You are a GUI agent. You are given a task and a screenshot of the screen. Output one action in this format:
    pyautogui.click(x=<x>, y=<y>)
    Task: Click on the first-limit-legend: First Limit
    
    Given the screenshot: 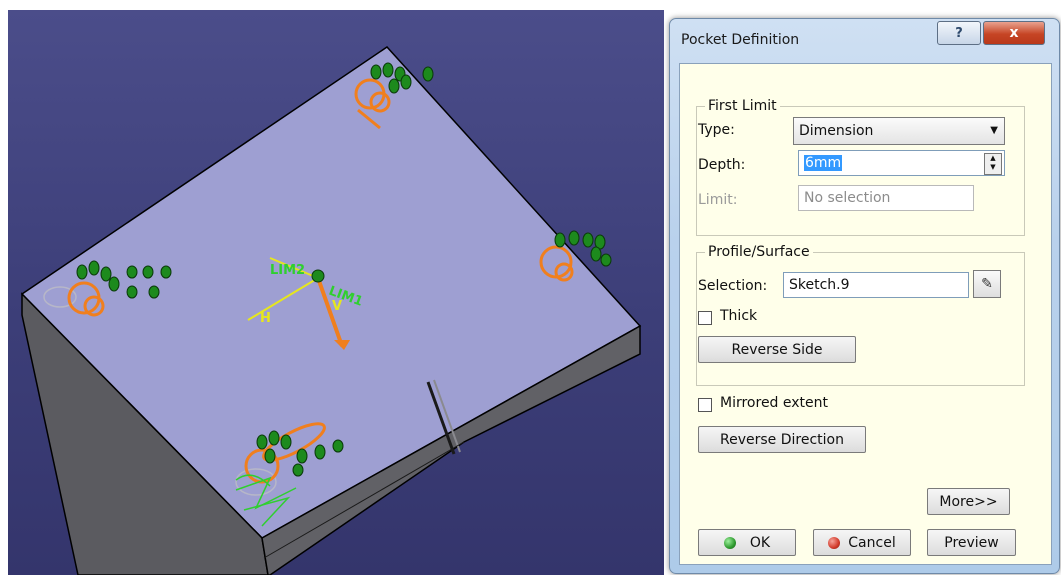 What is the action you would take?
    pyautogui.click(x=742, y=106)
    